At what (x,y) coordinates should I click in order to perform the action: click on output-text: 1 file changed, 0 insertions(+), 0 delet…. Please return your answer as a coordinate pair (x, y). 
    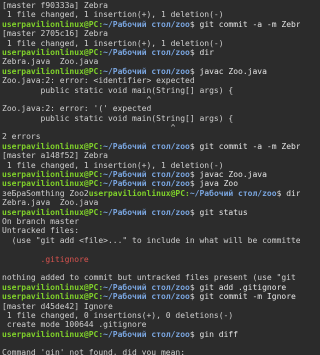
    Looking at the image, I should click on (118, 315).